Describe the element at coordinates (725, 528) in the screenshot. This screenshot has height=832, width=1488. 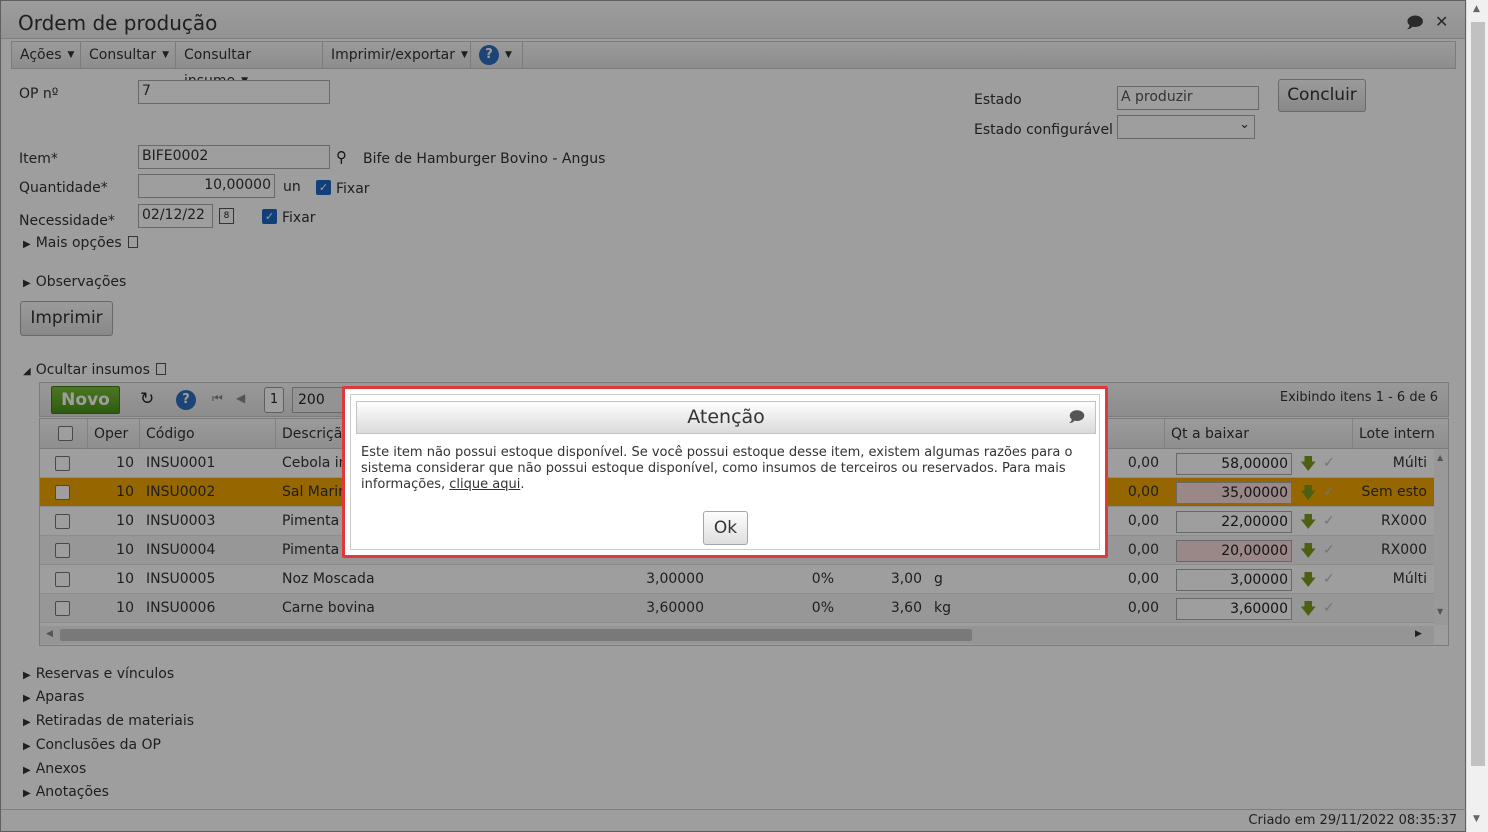
I see `ok-button: Ok` at that location.